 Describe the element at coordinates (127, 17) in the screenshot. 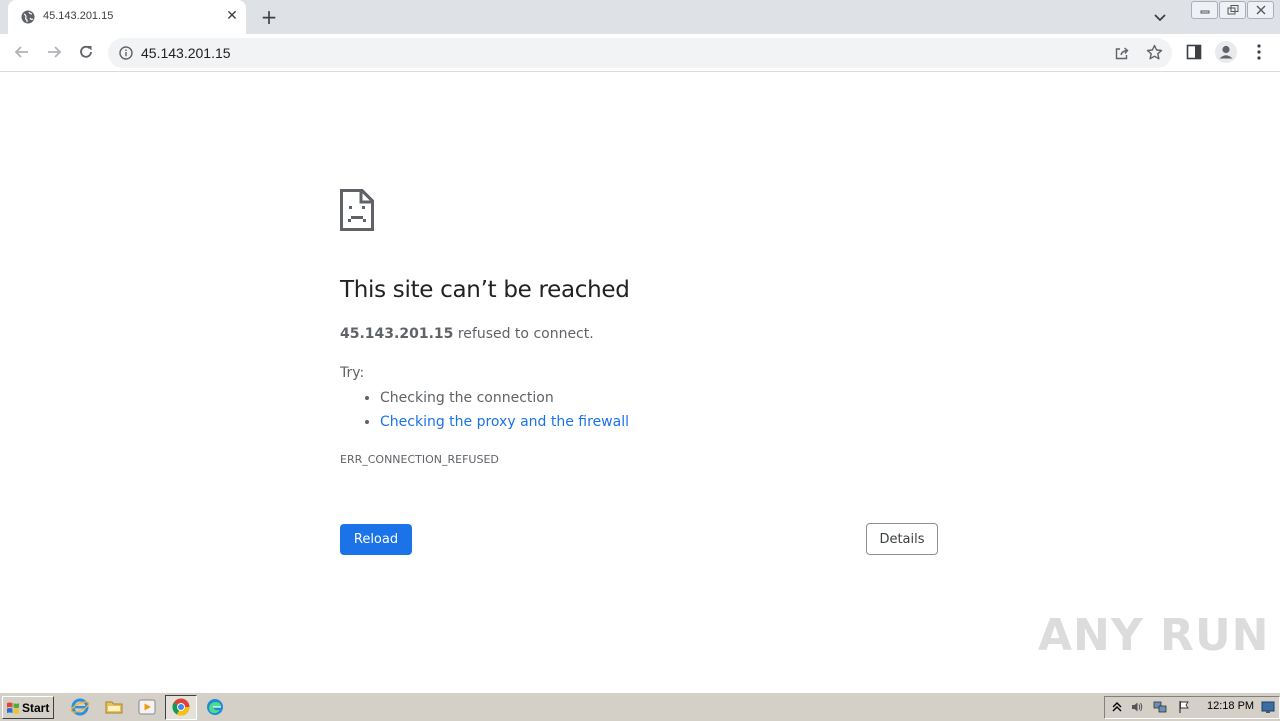

I see `tab-active: 45.143.201.15 ✕` at that location.